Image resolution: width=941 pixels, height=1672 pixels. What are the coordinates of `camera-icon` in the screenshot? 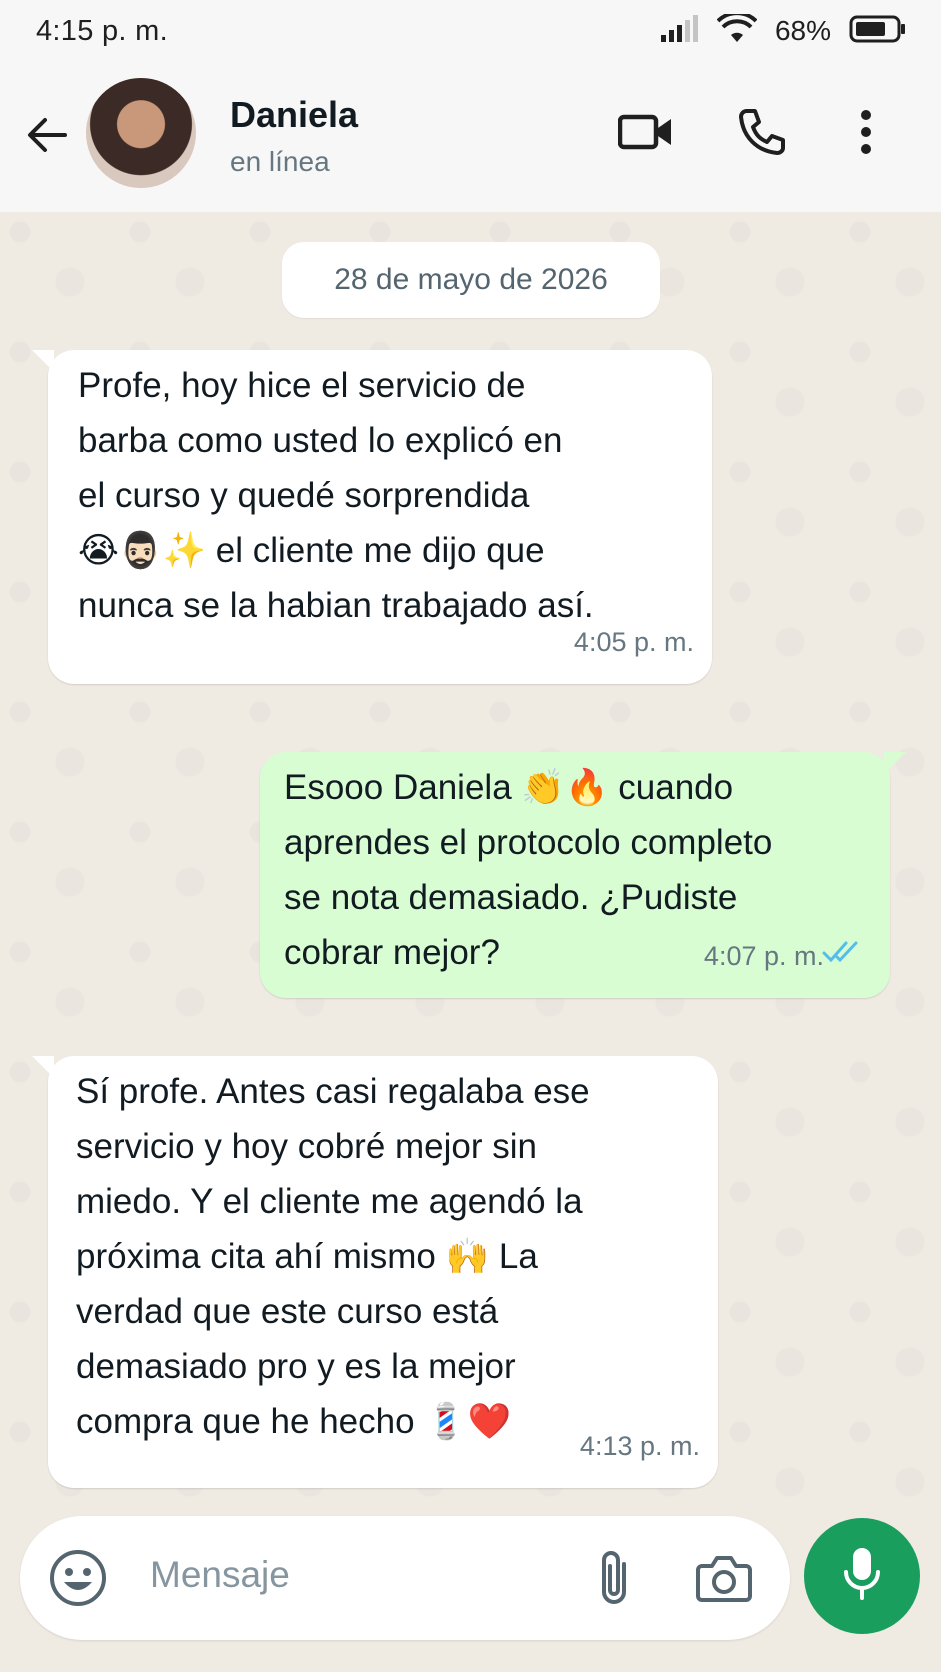 It's located at (724, 1580).